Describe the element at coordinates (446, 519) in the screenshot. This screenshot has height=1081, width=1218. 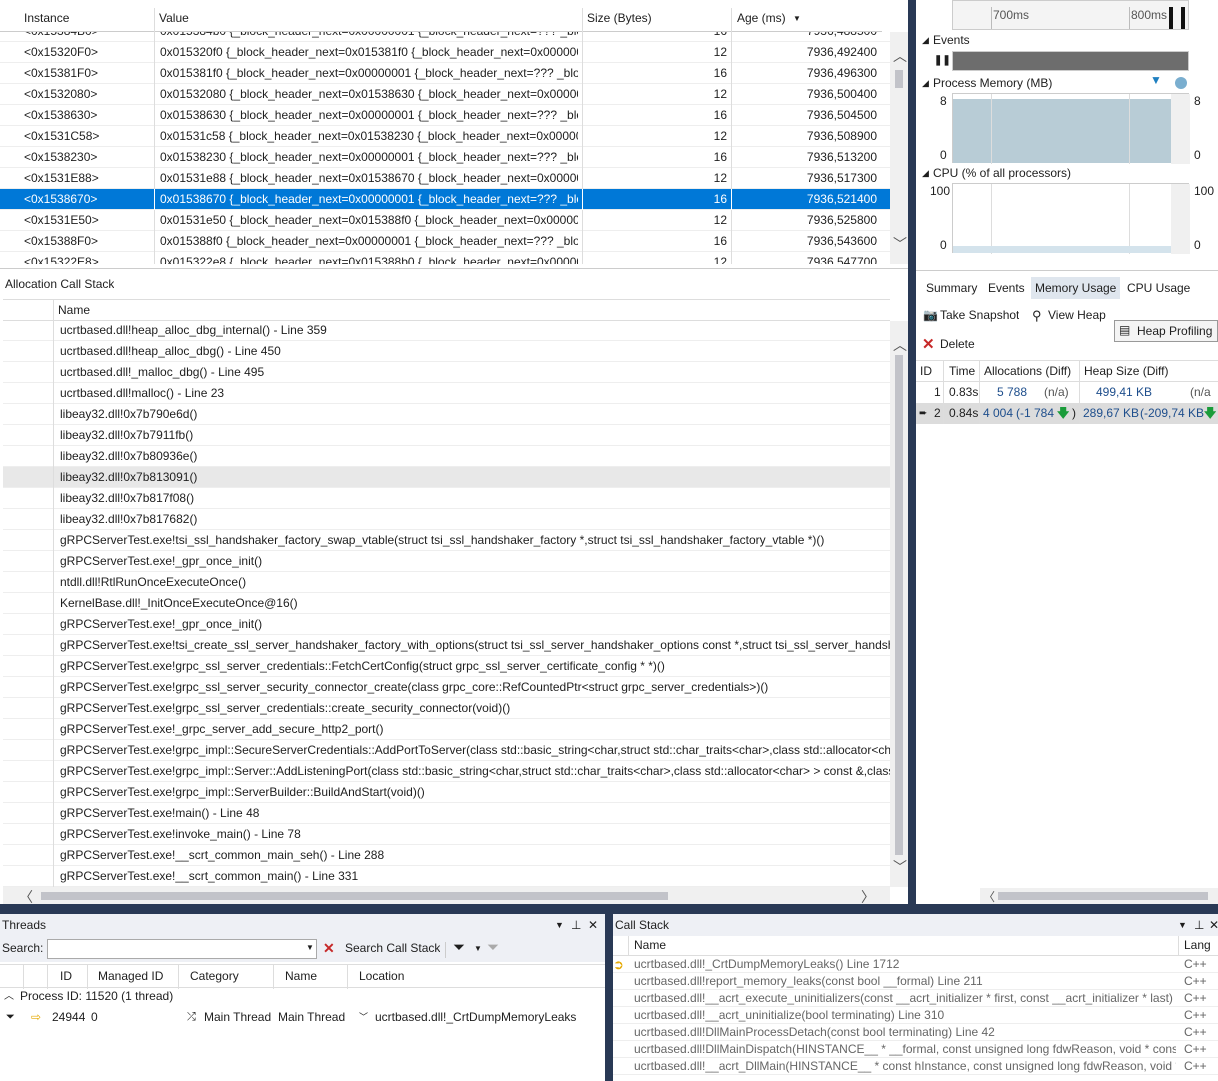
I see `callstack-frame: libeay32.dll!0x7b817682()` at that location.